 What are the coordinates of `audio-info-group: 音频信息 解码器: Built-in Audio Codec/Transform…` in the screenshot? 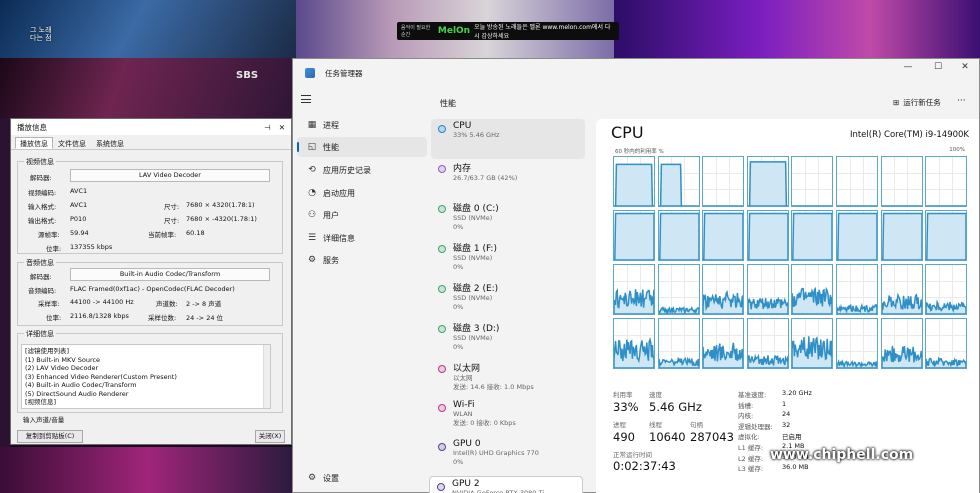 It's located at (150, 292).